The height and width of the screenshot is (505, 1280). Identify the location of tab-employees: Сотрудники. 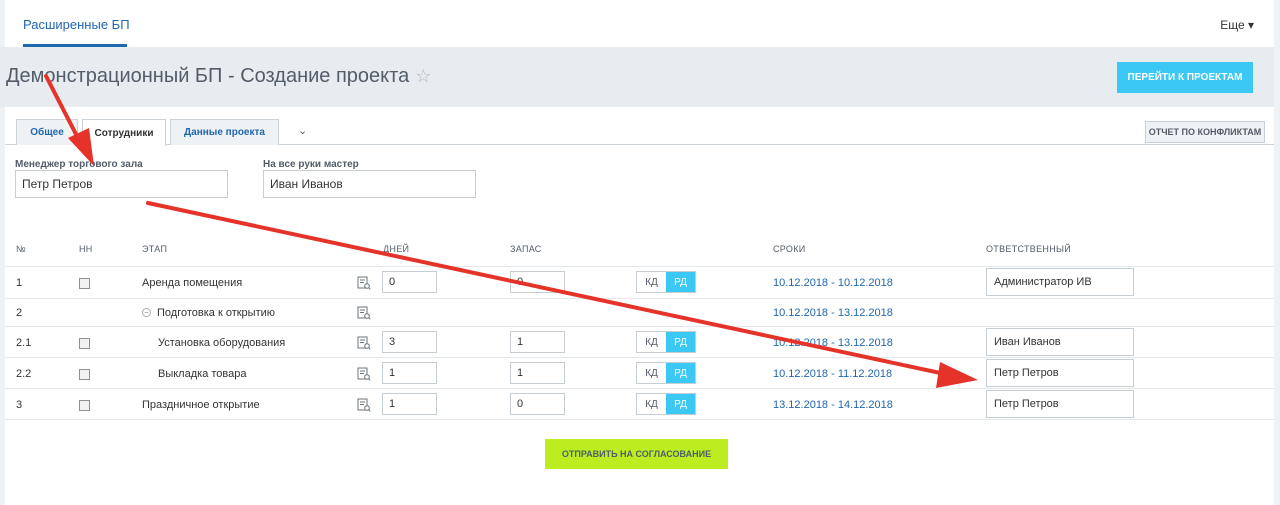
(124, 132).